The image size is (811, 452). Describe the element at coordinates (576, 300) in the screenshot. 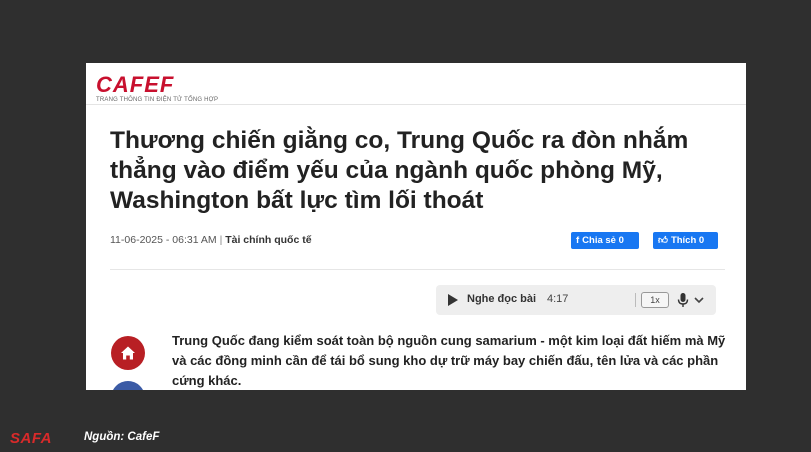

I see `audio-player: Nghe đọc bài 4:17 1x` at that location.